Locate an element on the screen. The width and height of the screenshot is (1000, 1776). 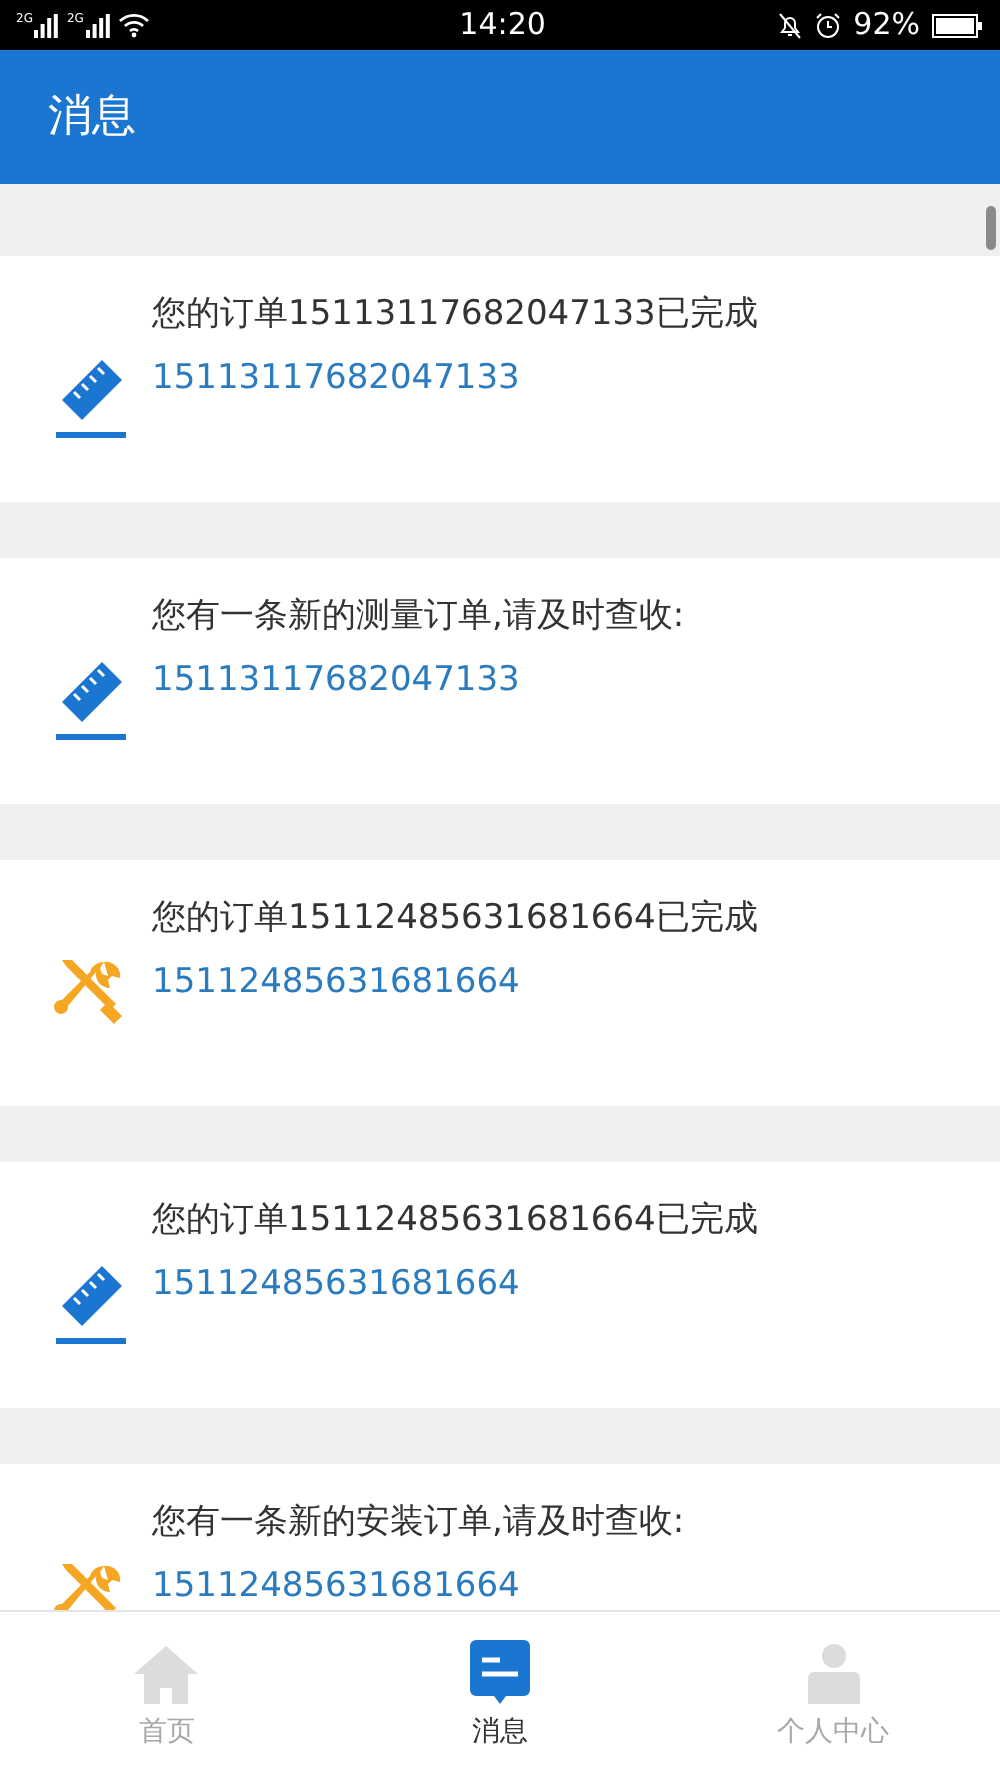
battery-icon is located at coordinates (958, 25).